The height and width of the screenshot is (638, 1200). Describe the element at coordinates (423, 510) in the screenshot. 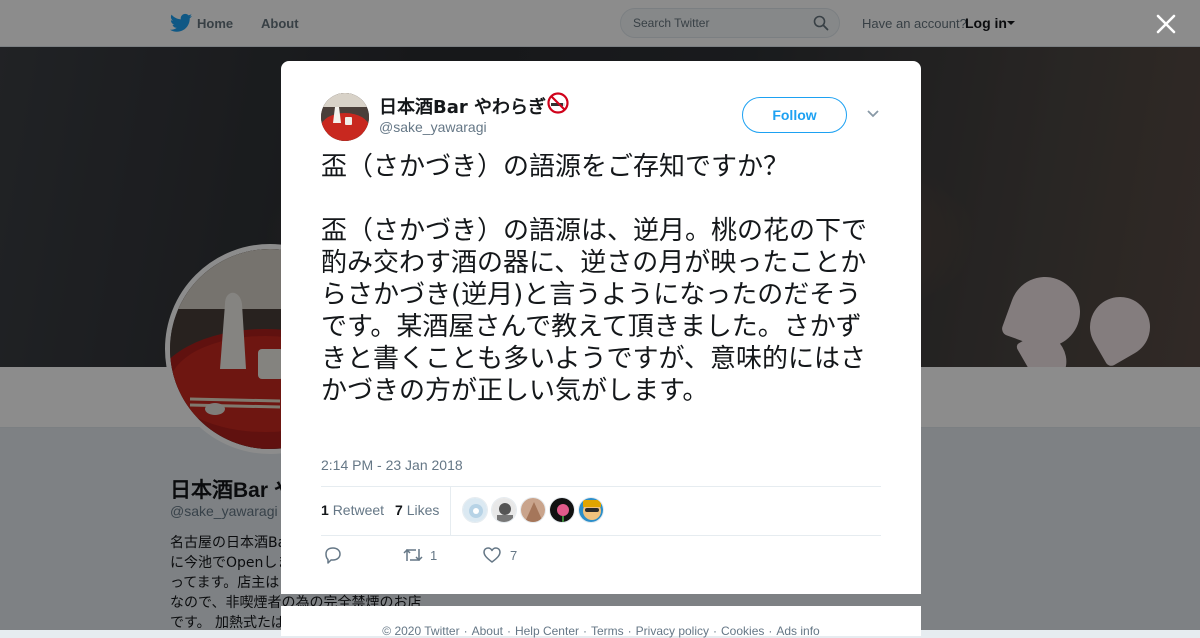

I see `like-stat-label: Likes` at that location.